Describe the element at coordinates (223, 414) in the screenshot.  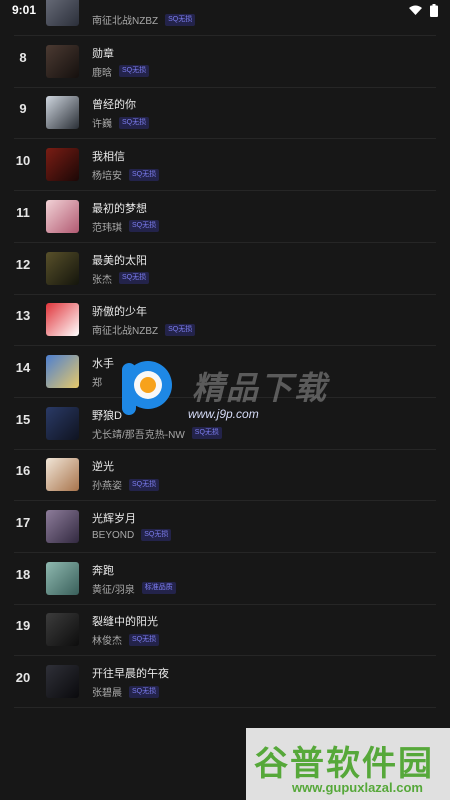
I see `watermark-url: www.j9p.com` at that location.